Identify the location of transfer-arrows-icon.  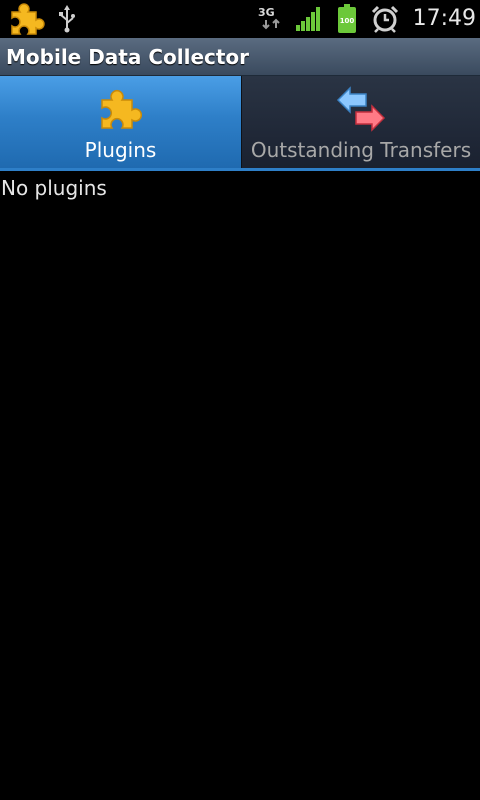
(361, 110).